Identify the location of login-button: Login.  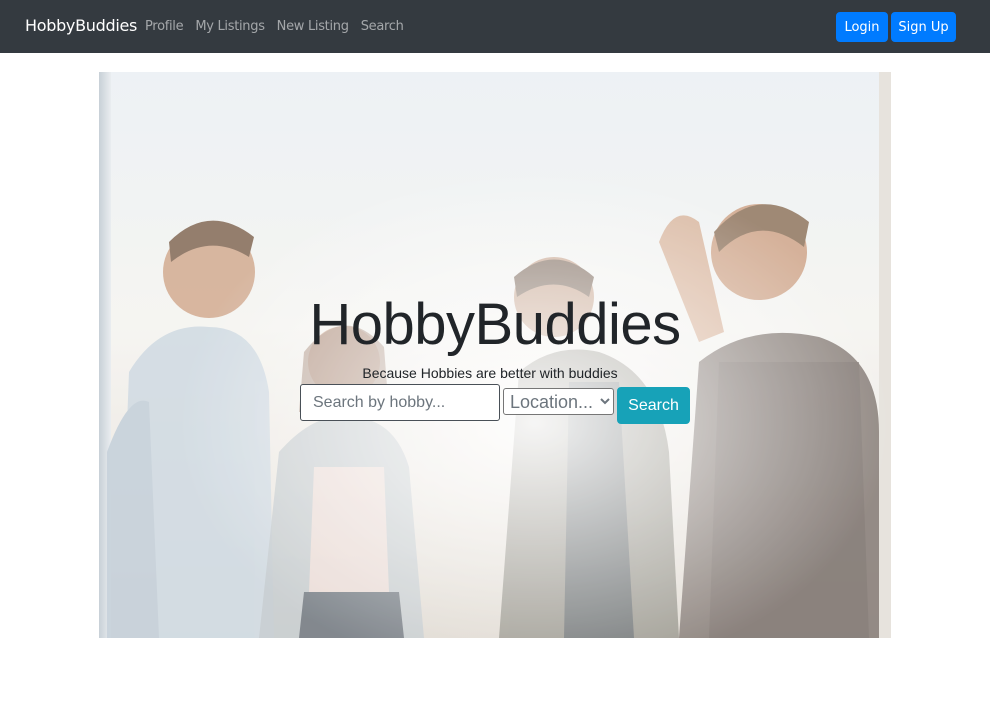
(862, 27).